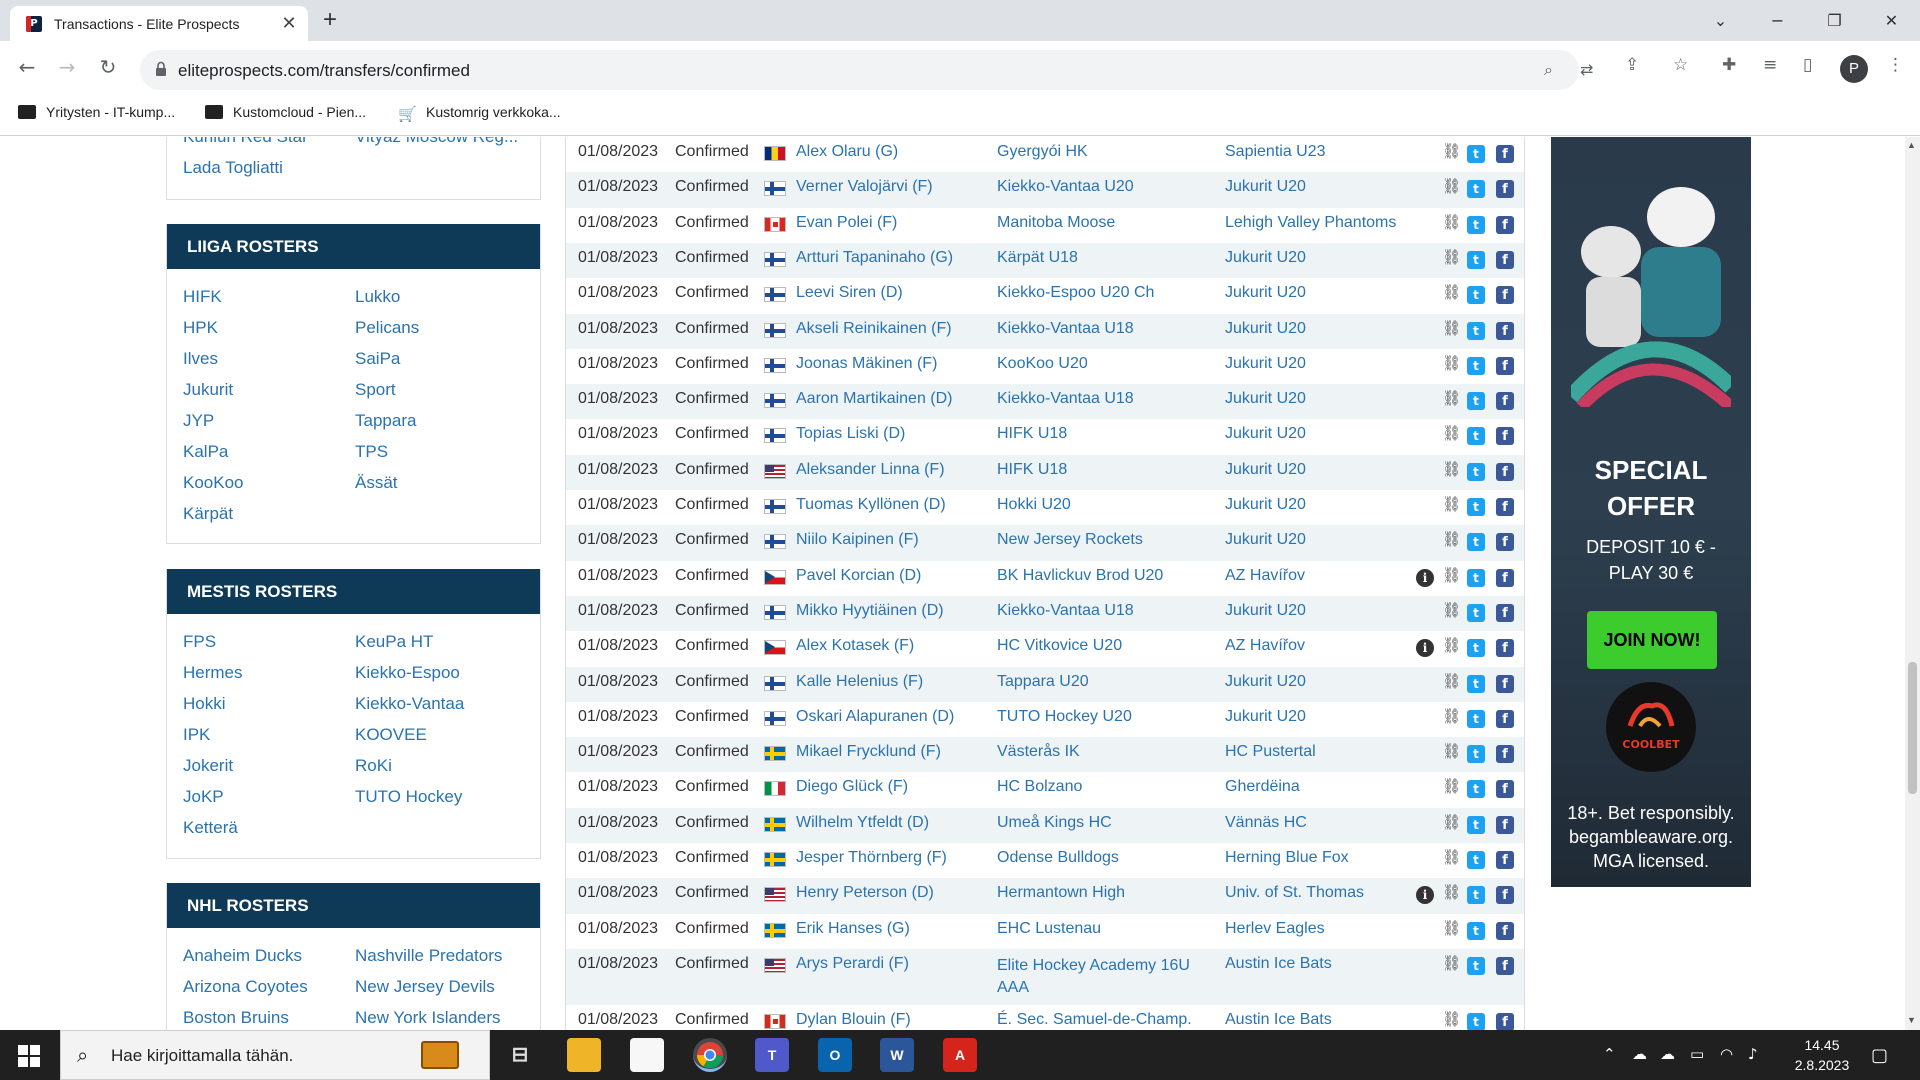  I want to click on player-link: Evan Polei (F), so click(846, 223).